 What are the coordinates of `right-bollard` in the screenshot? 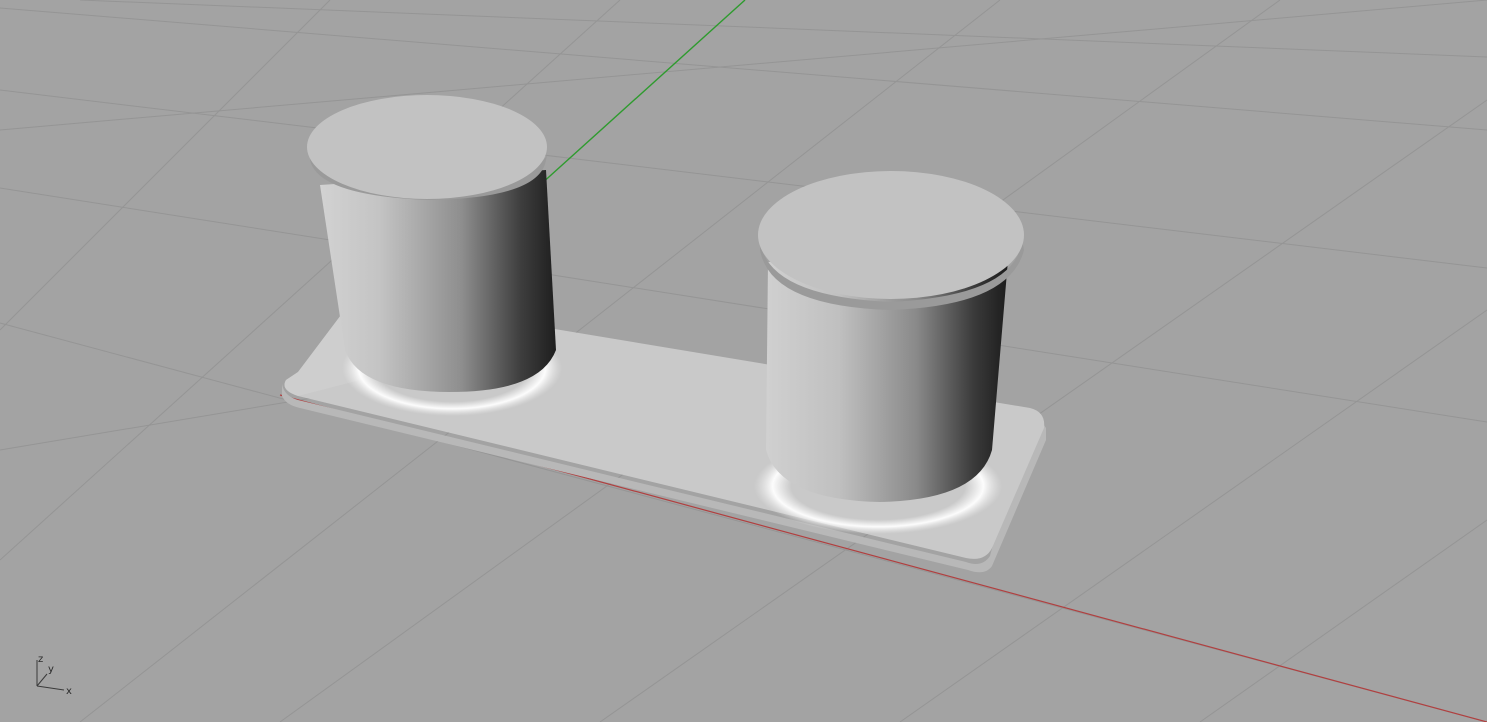 It's located at (889, 352).